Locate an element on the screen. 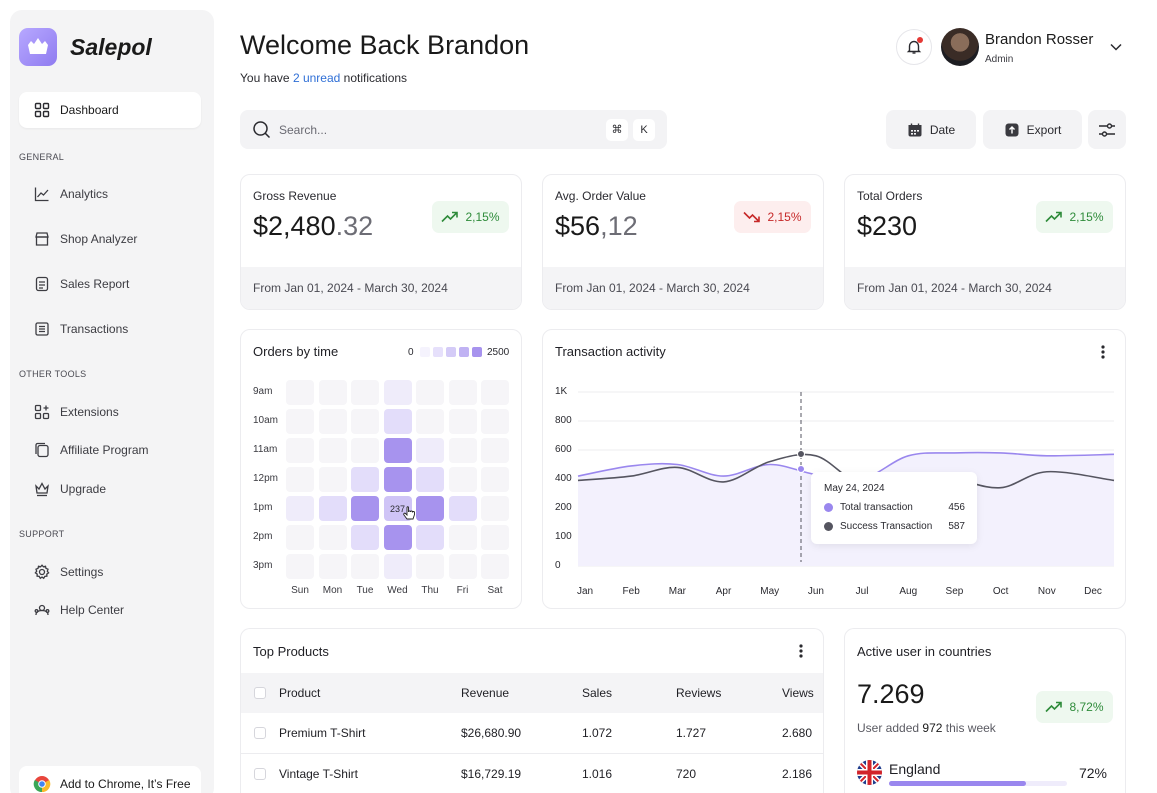 The width and height of the screenshot is (1157, 793). column-header: Revenue is located at coordinates (485, 693).